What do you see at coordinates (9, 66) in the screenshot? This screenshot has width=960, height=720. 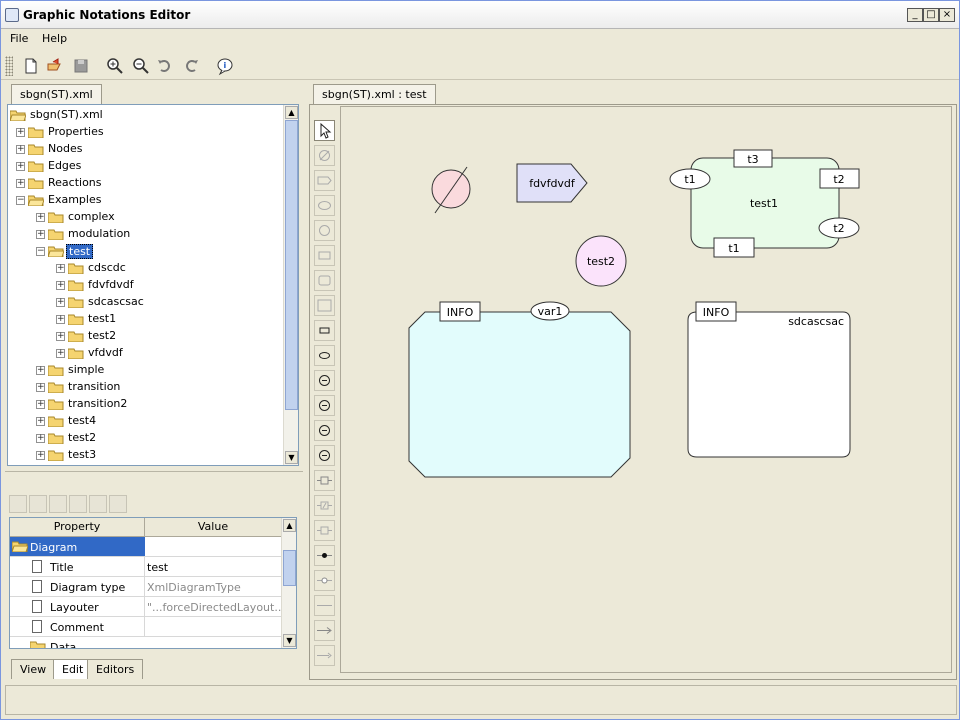 I see `toolbar-grip` at bounding box center [9, 66].